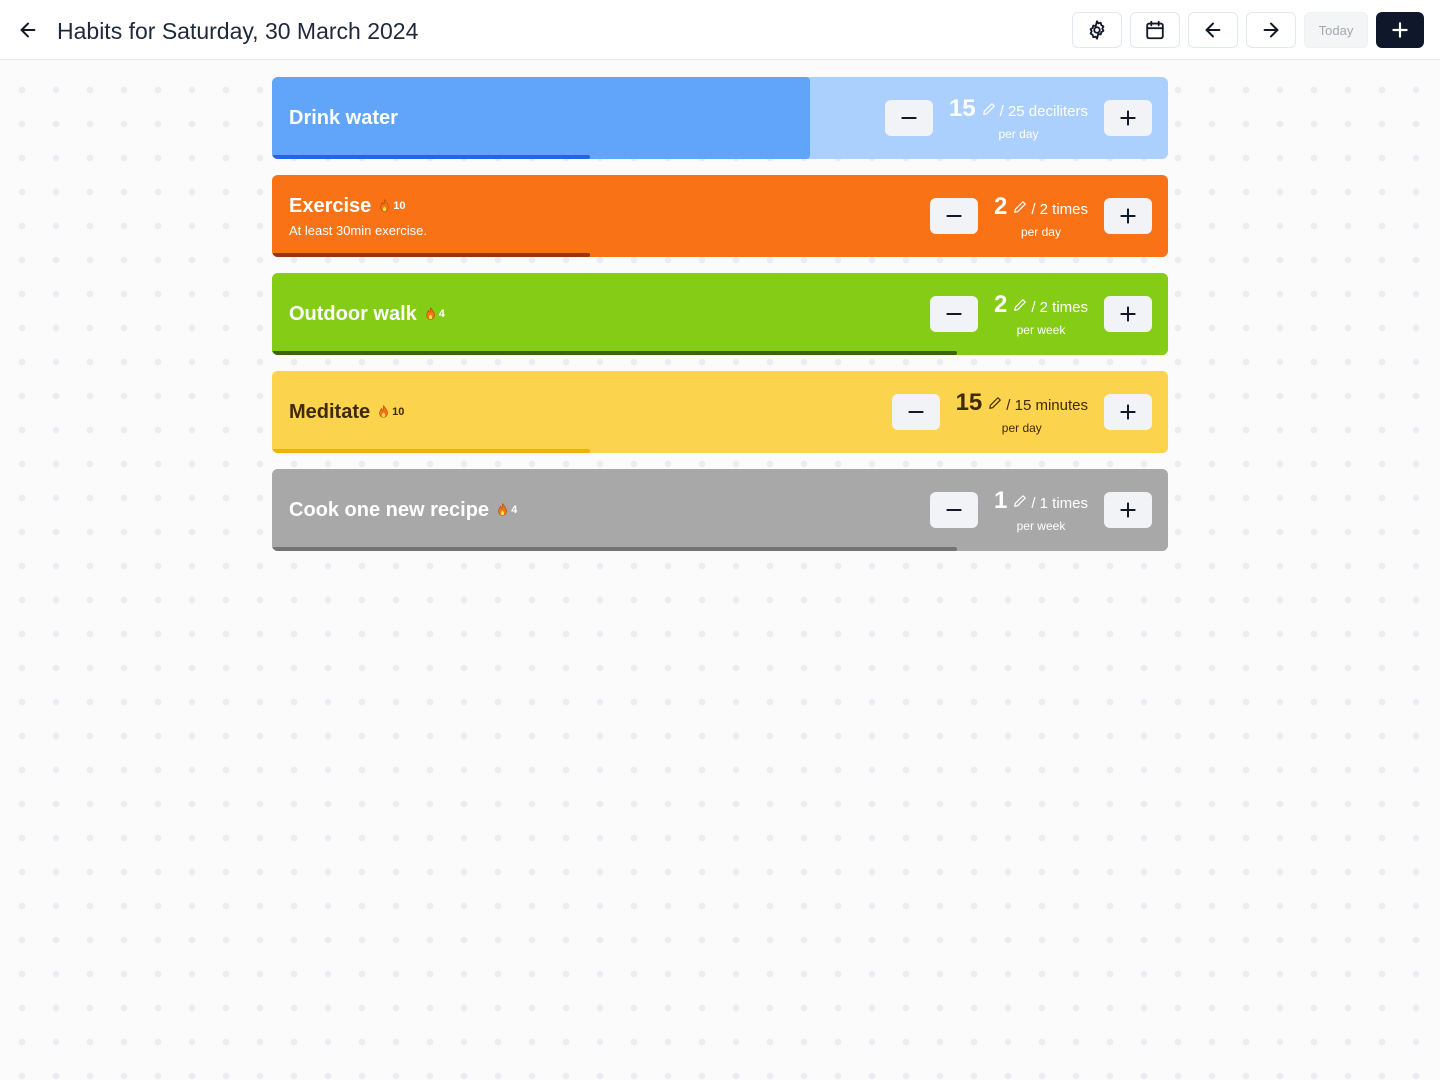 Image resolution: width=1440 pixels, height=1080 pixels. I want to click on habit-counter: 2 / 2 times per day, so click(1040, 216).